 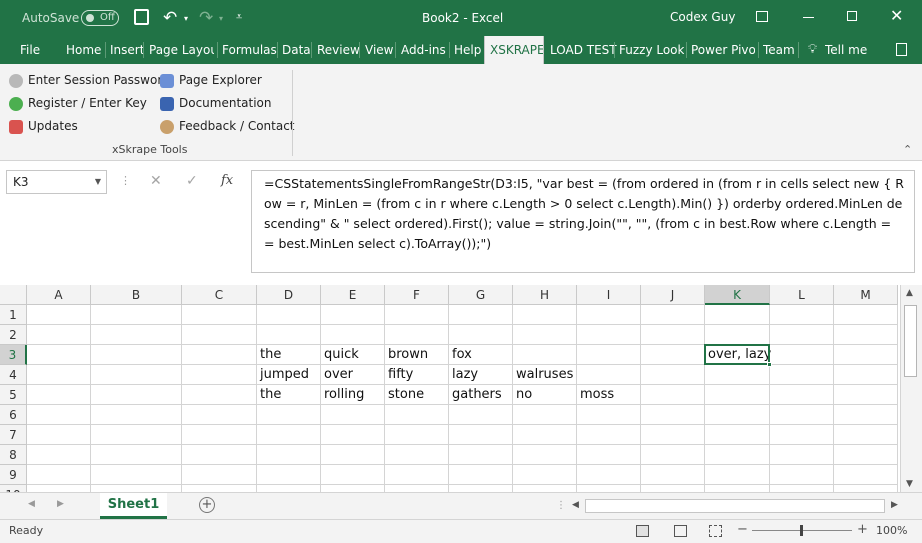 I want to click on save-icon, so click(x=141, y=17).